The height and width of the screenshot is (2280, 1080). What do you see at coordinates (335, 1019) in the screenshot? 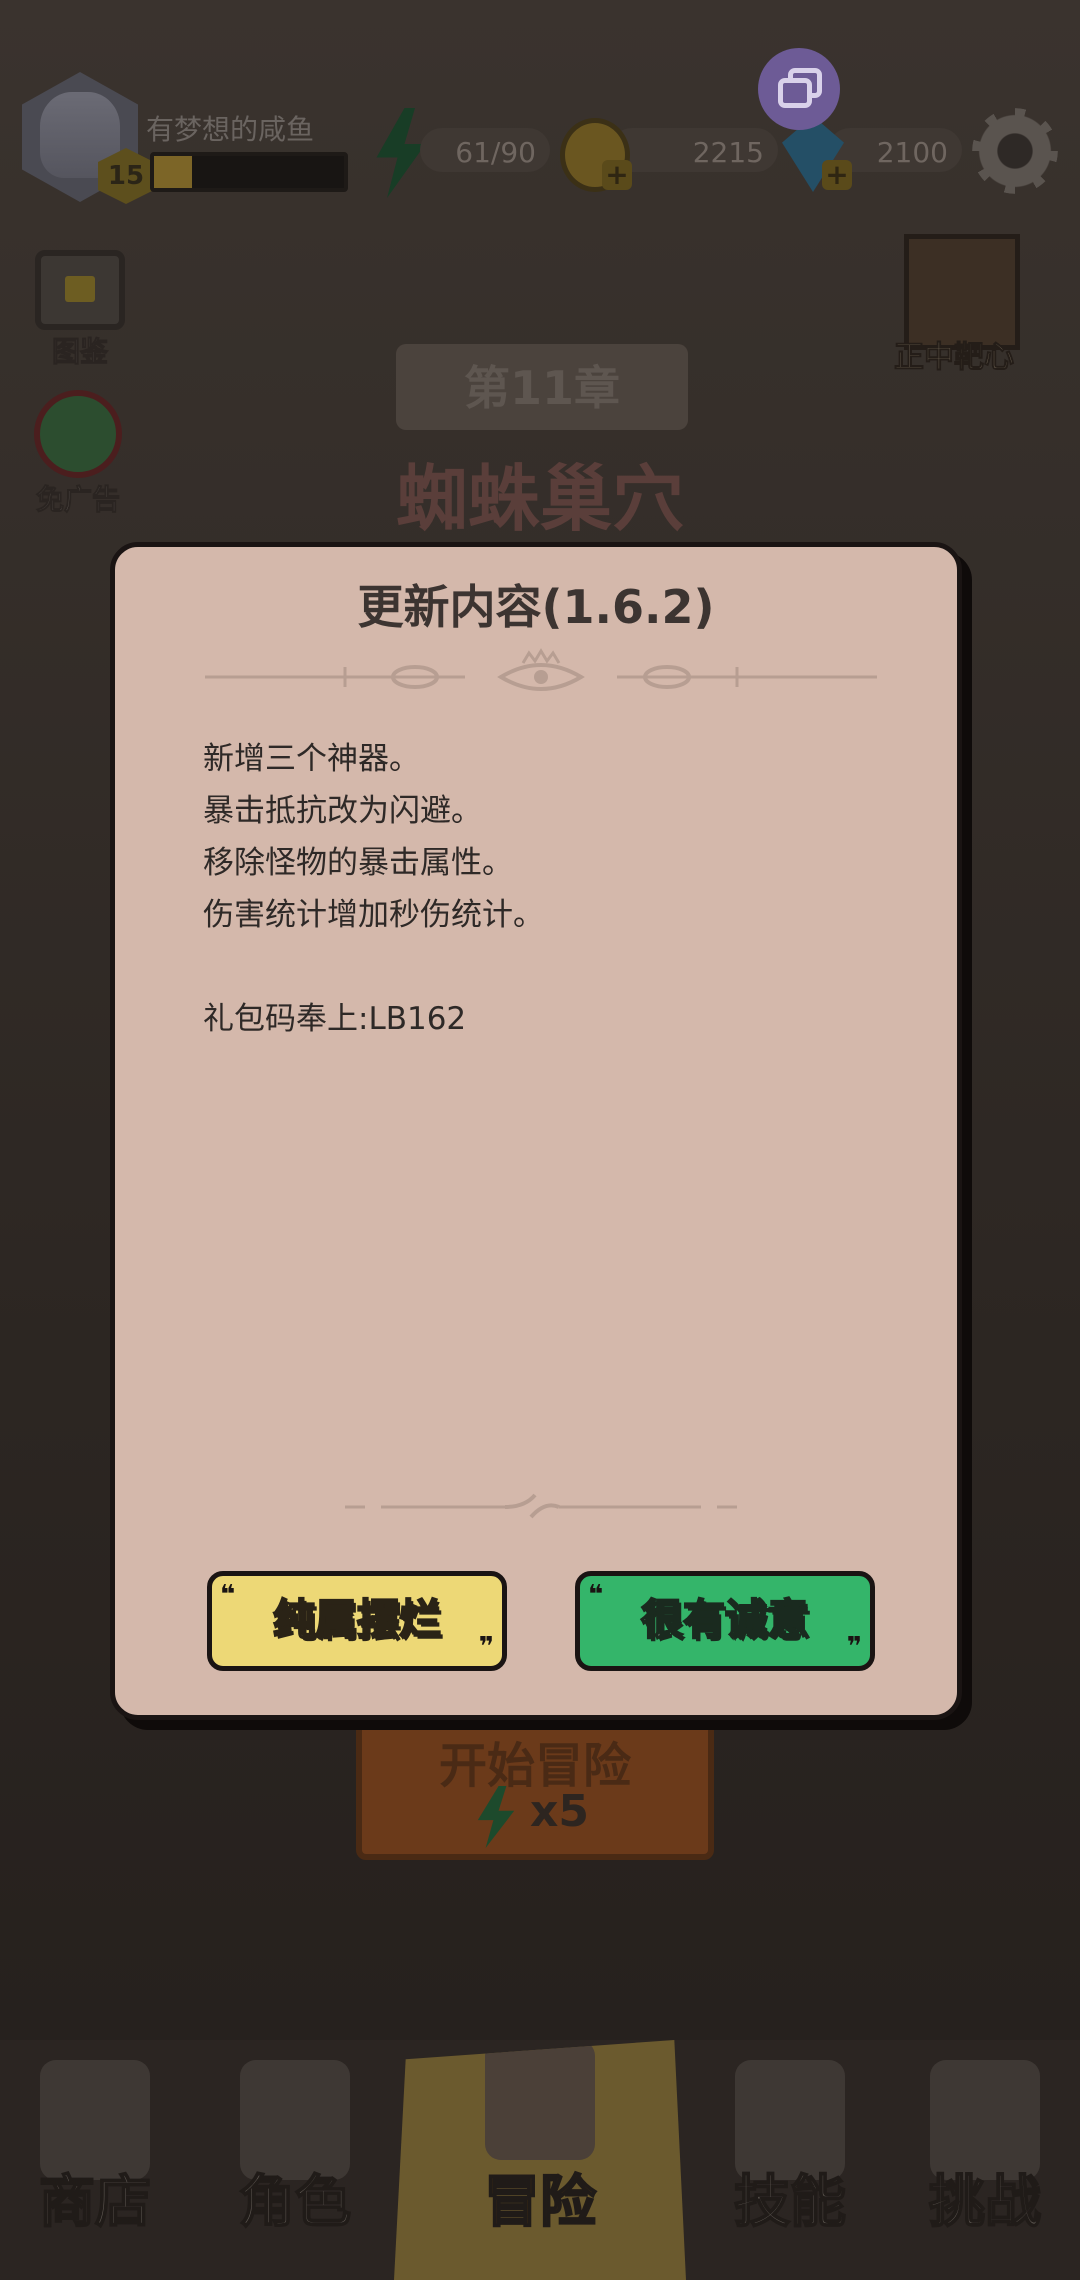
I see `gift-code-line: 礼包码奉上:LB162` at bounding box center [335, 1019].